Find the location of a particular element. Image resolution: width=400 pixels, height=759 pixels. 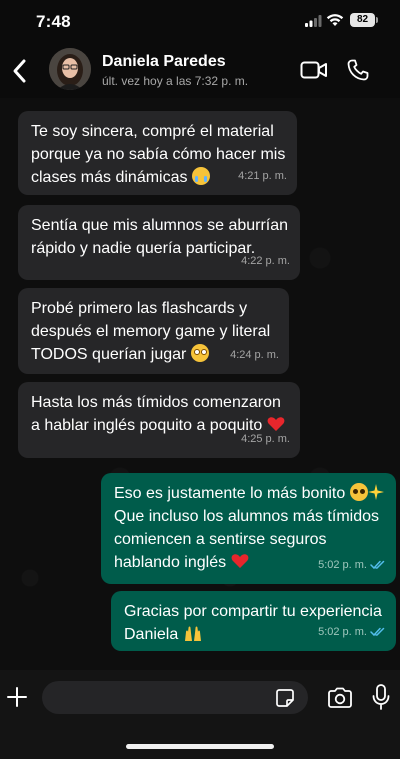

message-time: 4:21 p. m. is located at coordinates (262, 176).